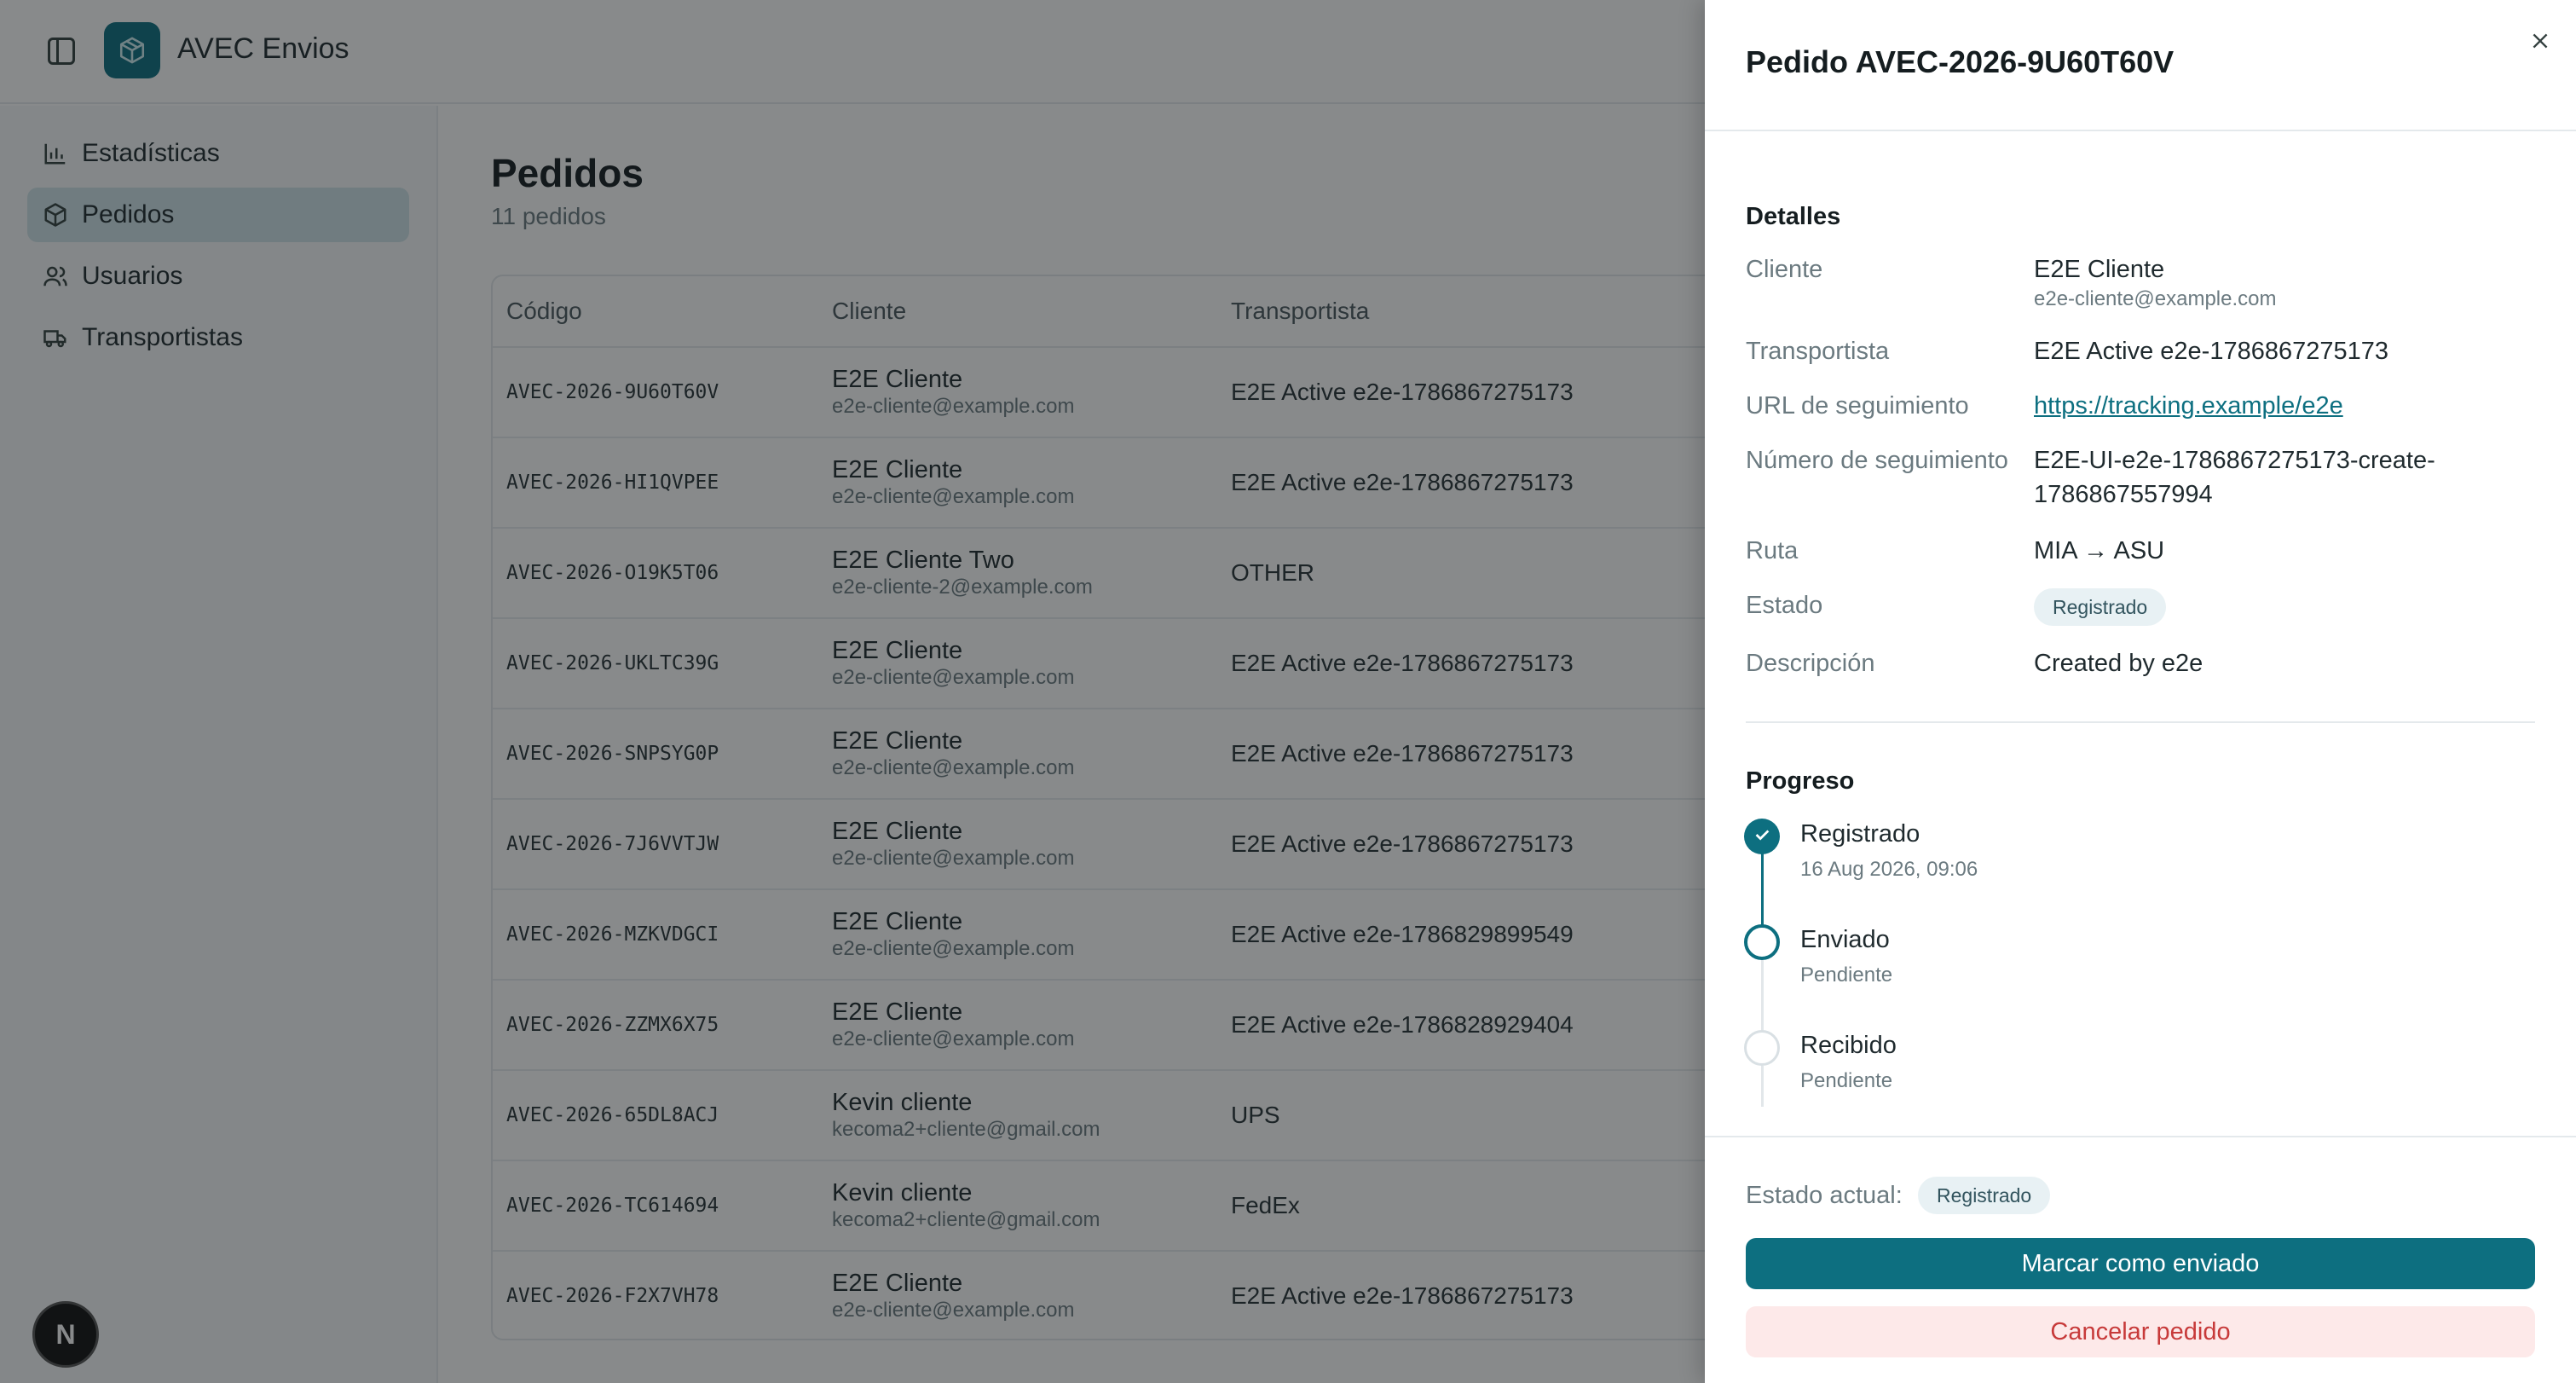 The width and height of the screenshot is (2576, 1383). Describe the element at coordinates (1784, 269) in the screenshot. I see `cliente-label: Cliente` at that location.